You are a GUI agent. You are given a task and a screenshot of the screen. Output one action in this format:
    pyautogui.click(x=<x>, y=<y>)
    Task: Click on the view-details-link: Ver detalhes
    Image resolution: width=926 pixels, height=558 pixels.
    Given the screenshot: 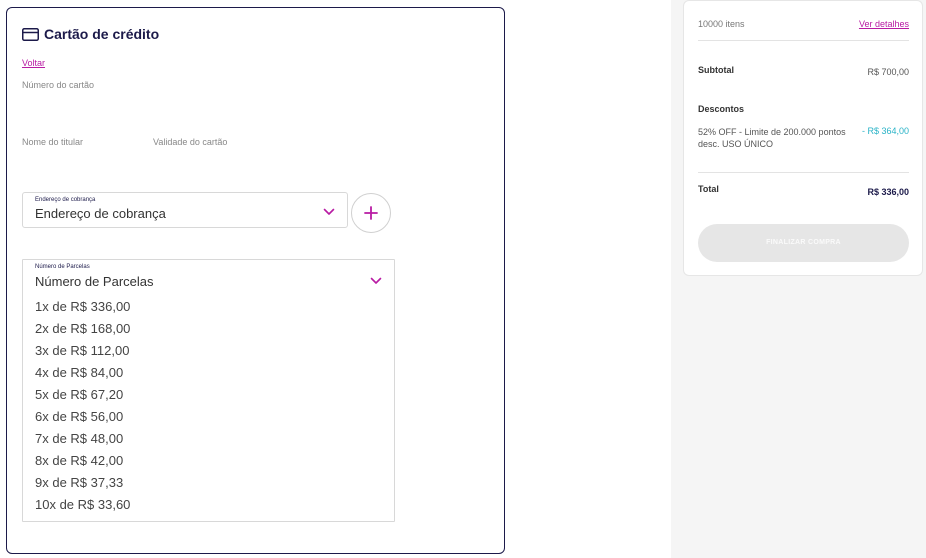 What is the action you would take?
    pyautogui.click(x=884, y=24)
    